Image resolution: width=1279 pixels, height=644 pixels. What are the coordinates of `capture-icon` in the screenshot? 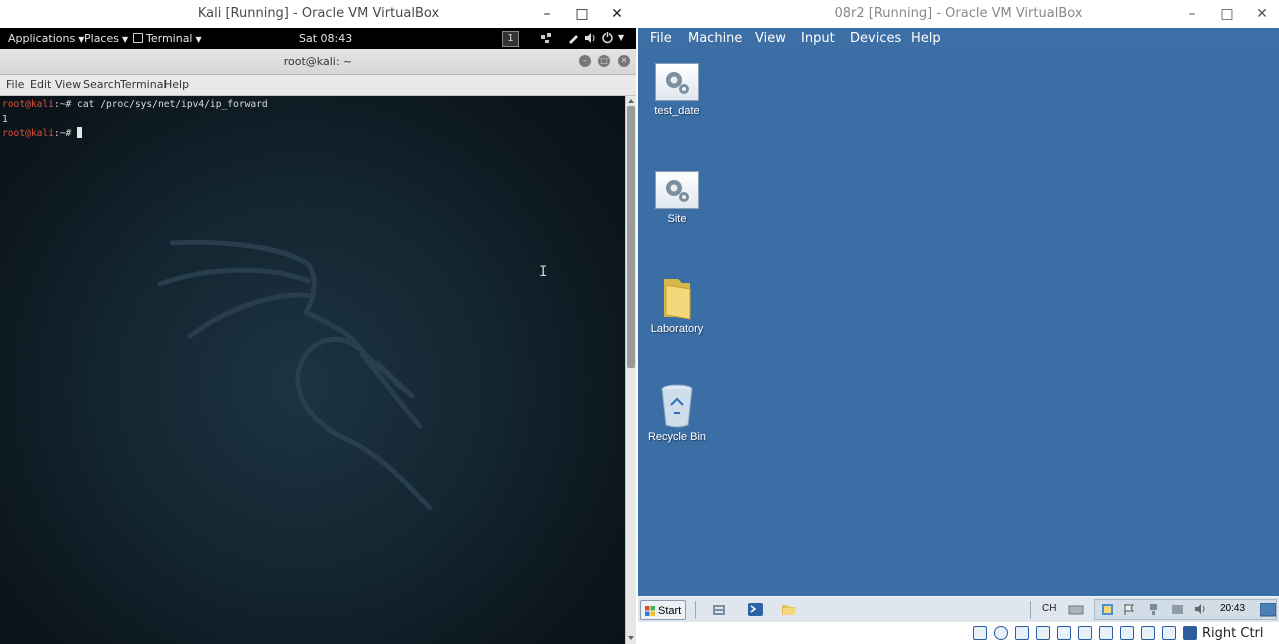 It's located at (1106, 633).